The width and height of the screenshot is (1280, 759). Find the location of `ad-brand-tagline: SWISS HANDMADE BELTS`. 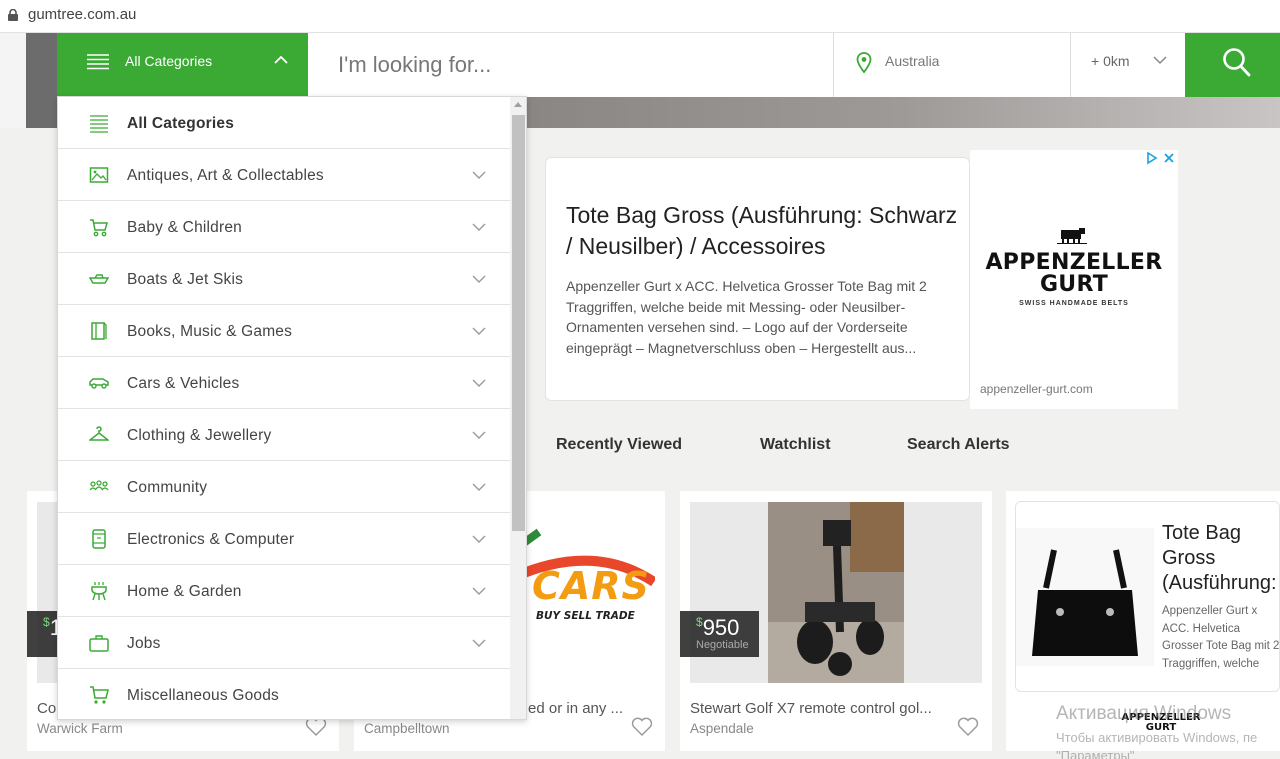

ad-brand-tagline: SWISS HANDMADE BELTS is located at coordinates (1074, 303).